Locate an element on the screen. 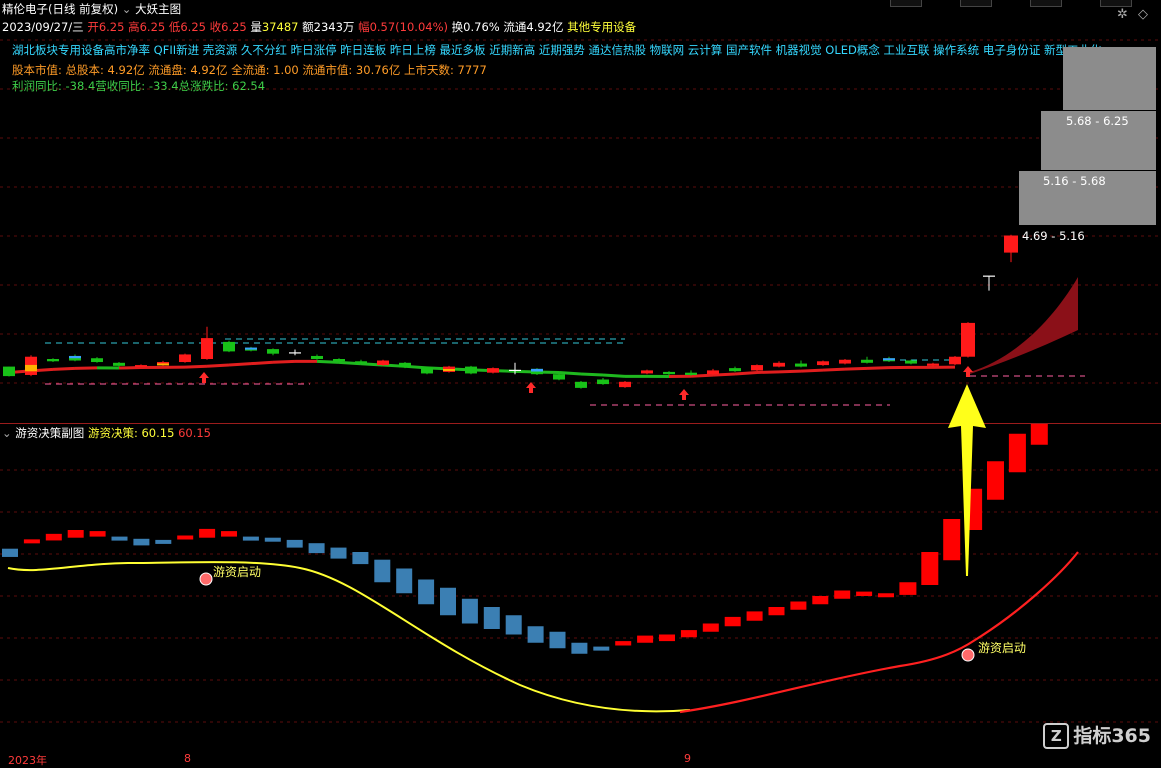  watermark: Z指标365 is located at coordinates (1097, 735).